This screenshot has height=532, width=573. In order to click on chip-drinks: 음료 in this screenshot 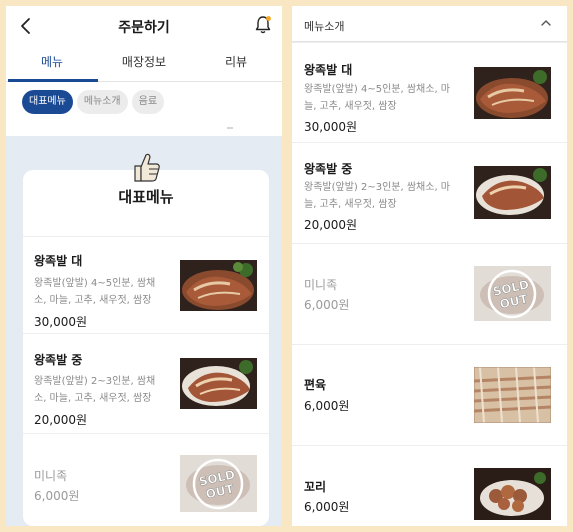, I will do `click(148, 102)`.